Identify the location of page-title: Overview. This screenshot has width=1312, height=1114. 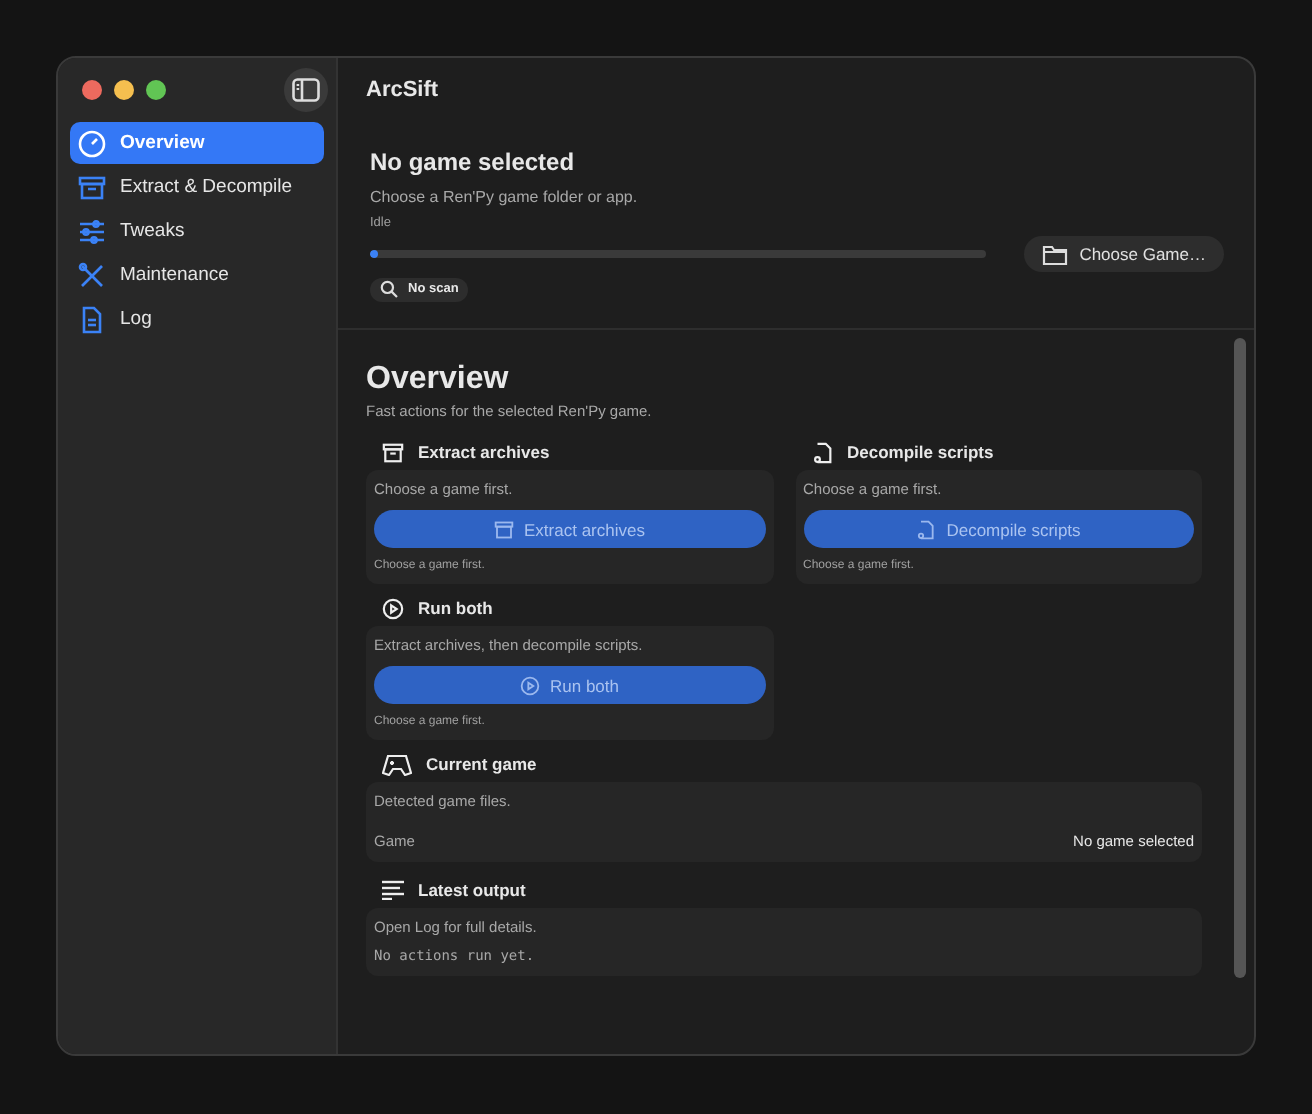
(438, 380).